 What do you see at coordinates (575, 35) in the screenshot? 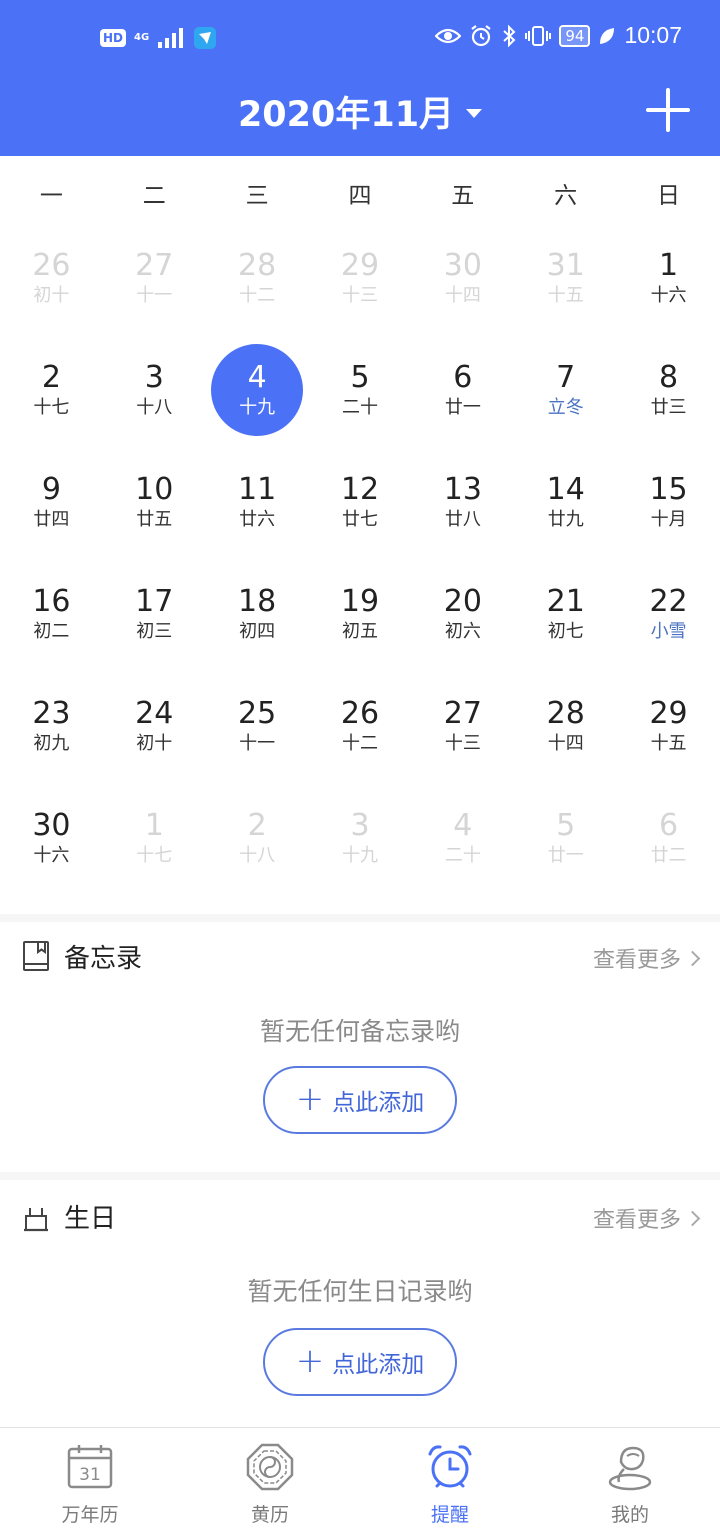
I see `battery-level: 94` at bounding box center [575, 35].